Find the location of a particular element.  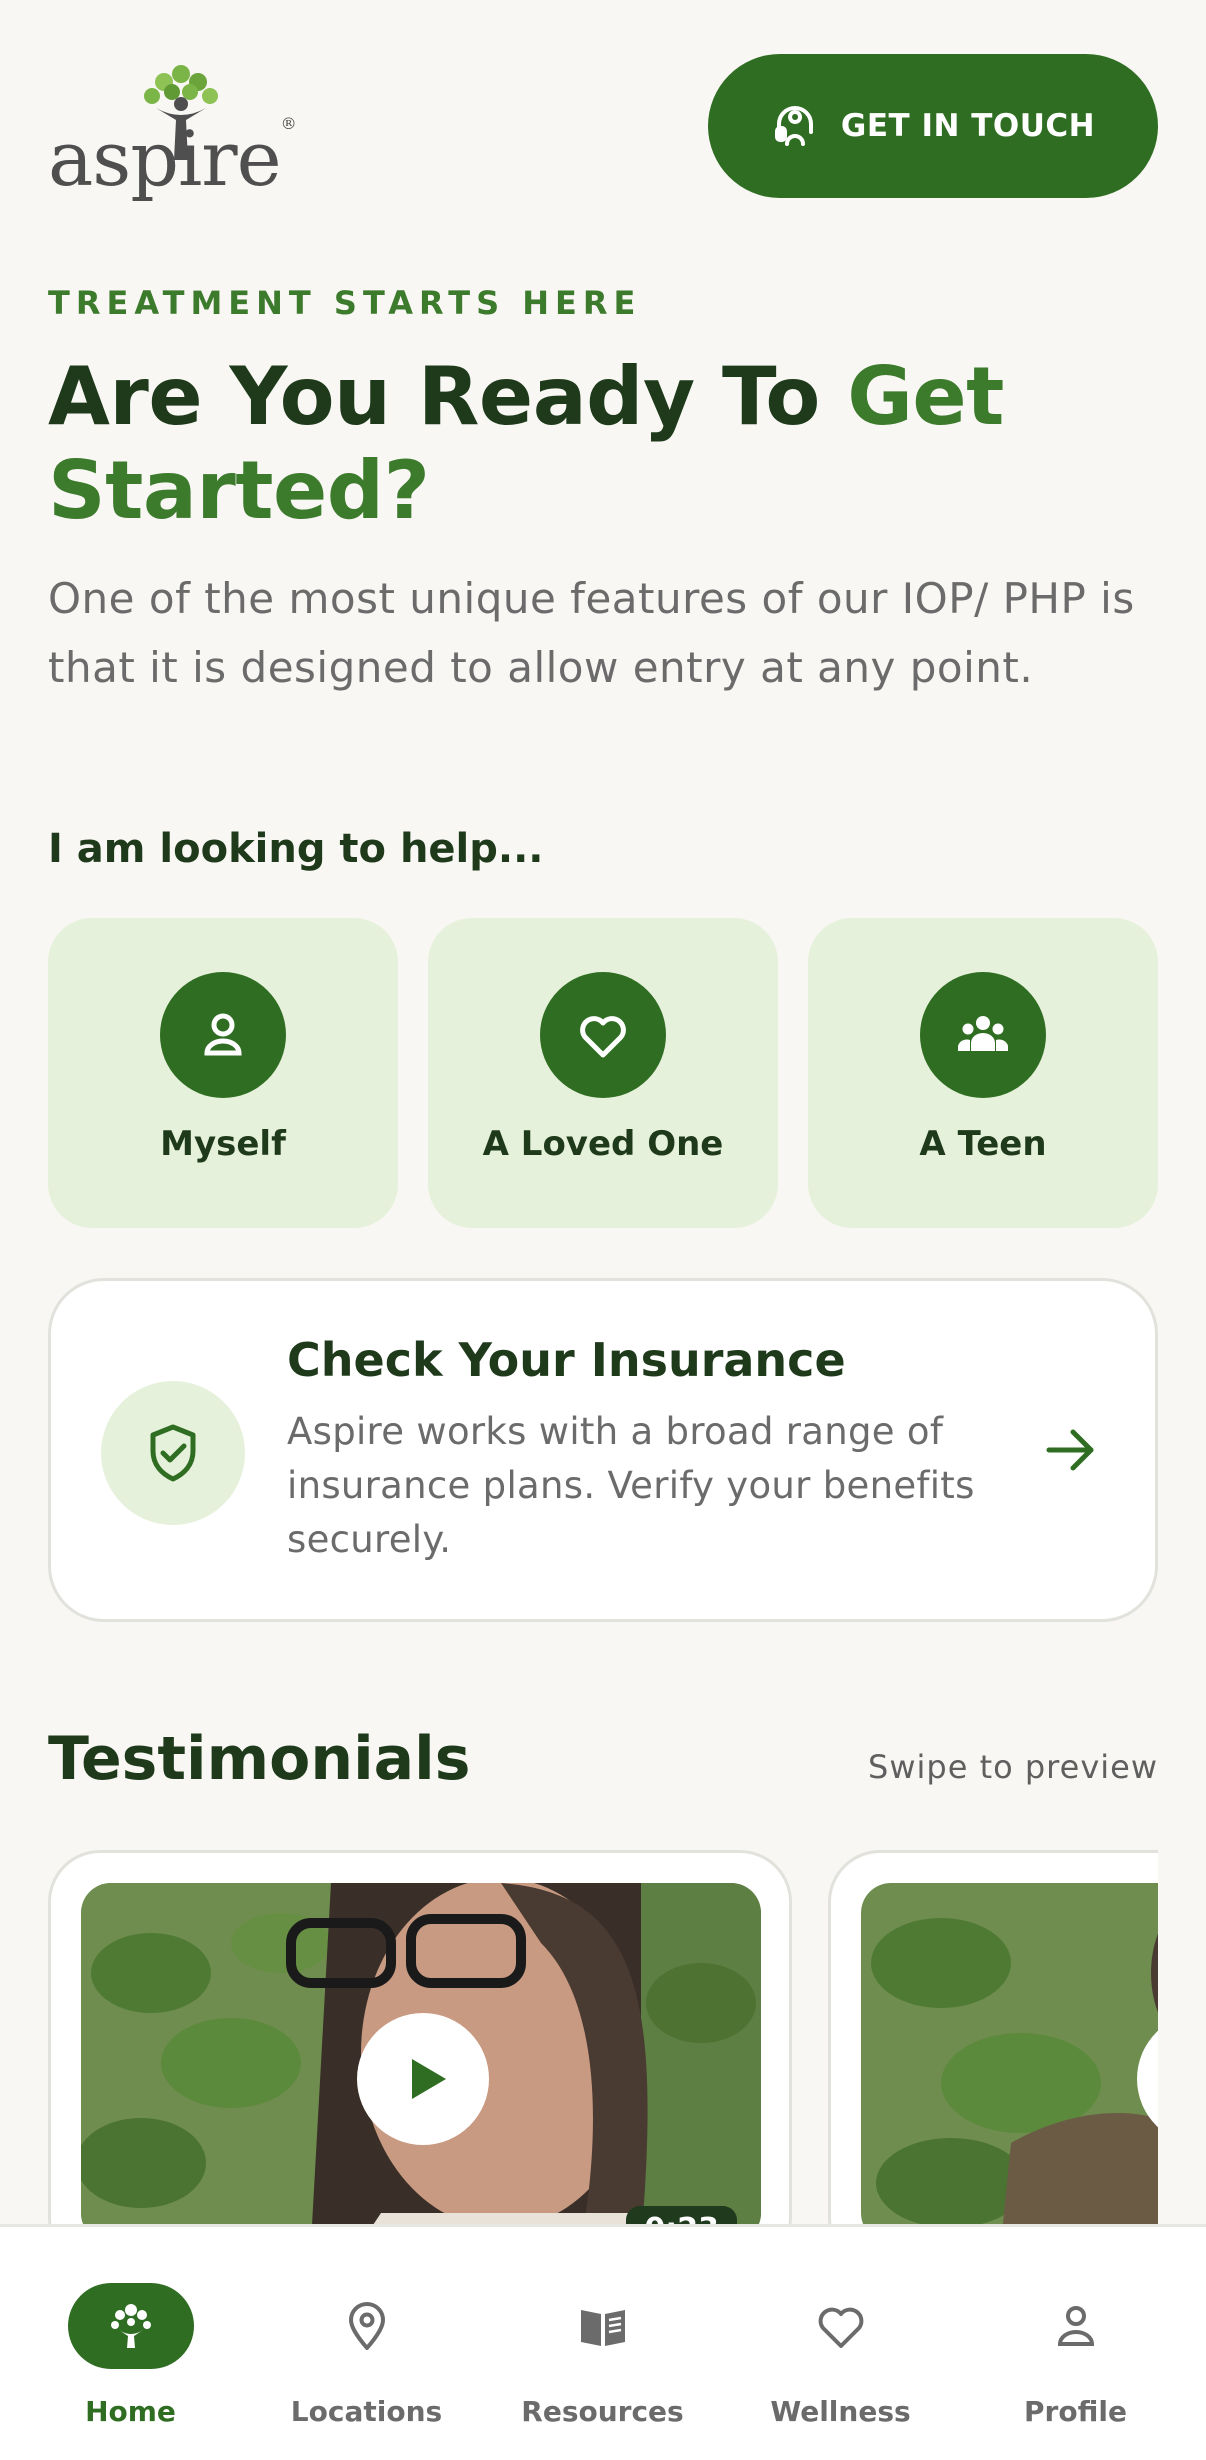

logo-registered-mark: ® is located at coordinates (288, 123).